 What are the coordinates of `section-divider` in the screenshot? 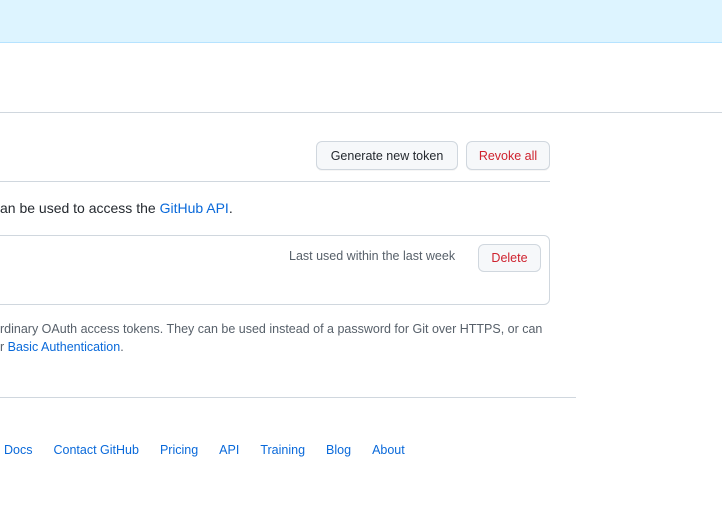 It's located at (275, 181).